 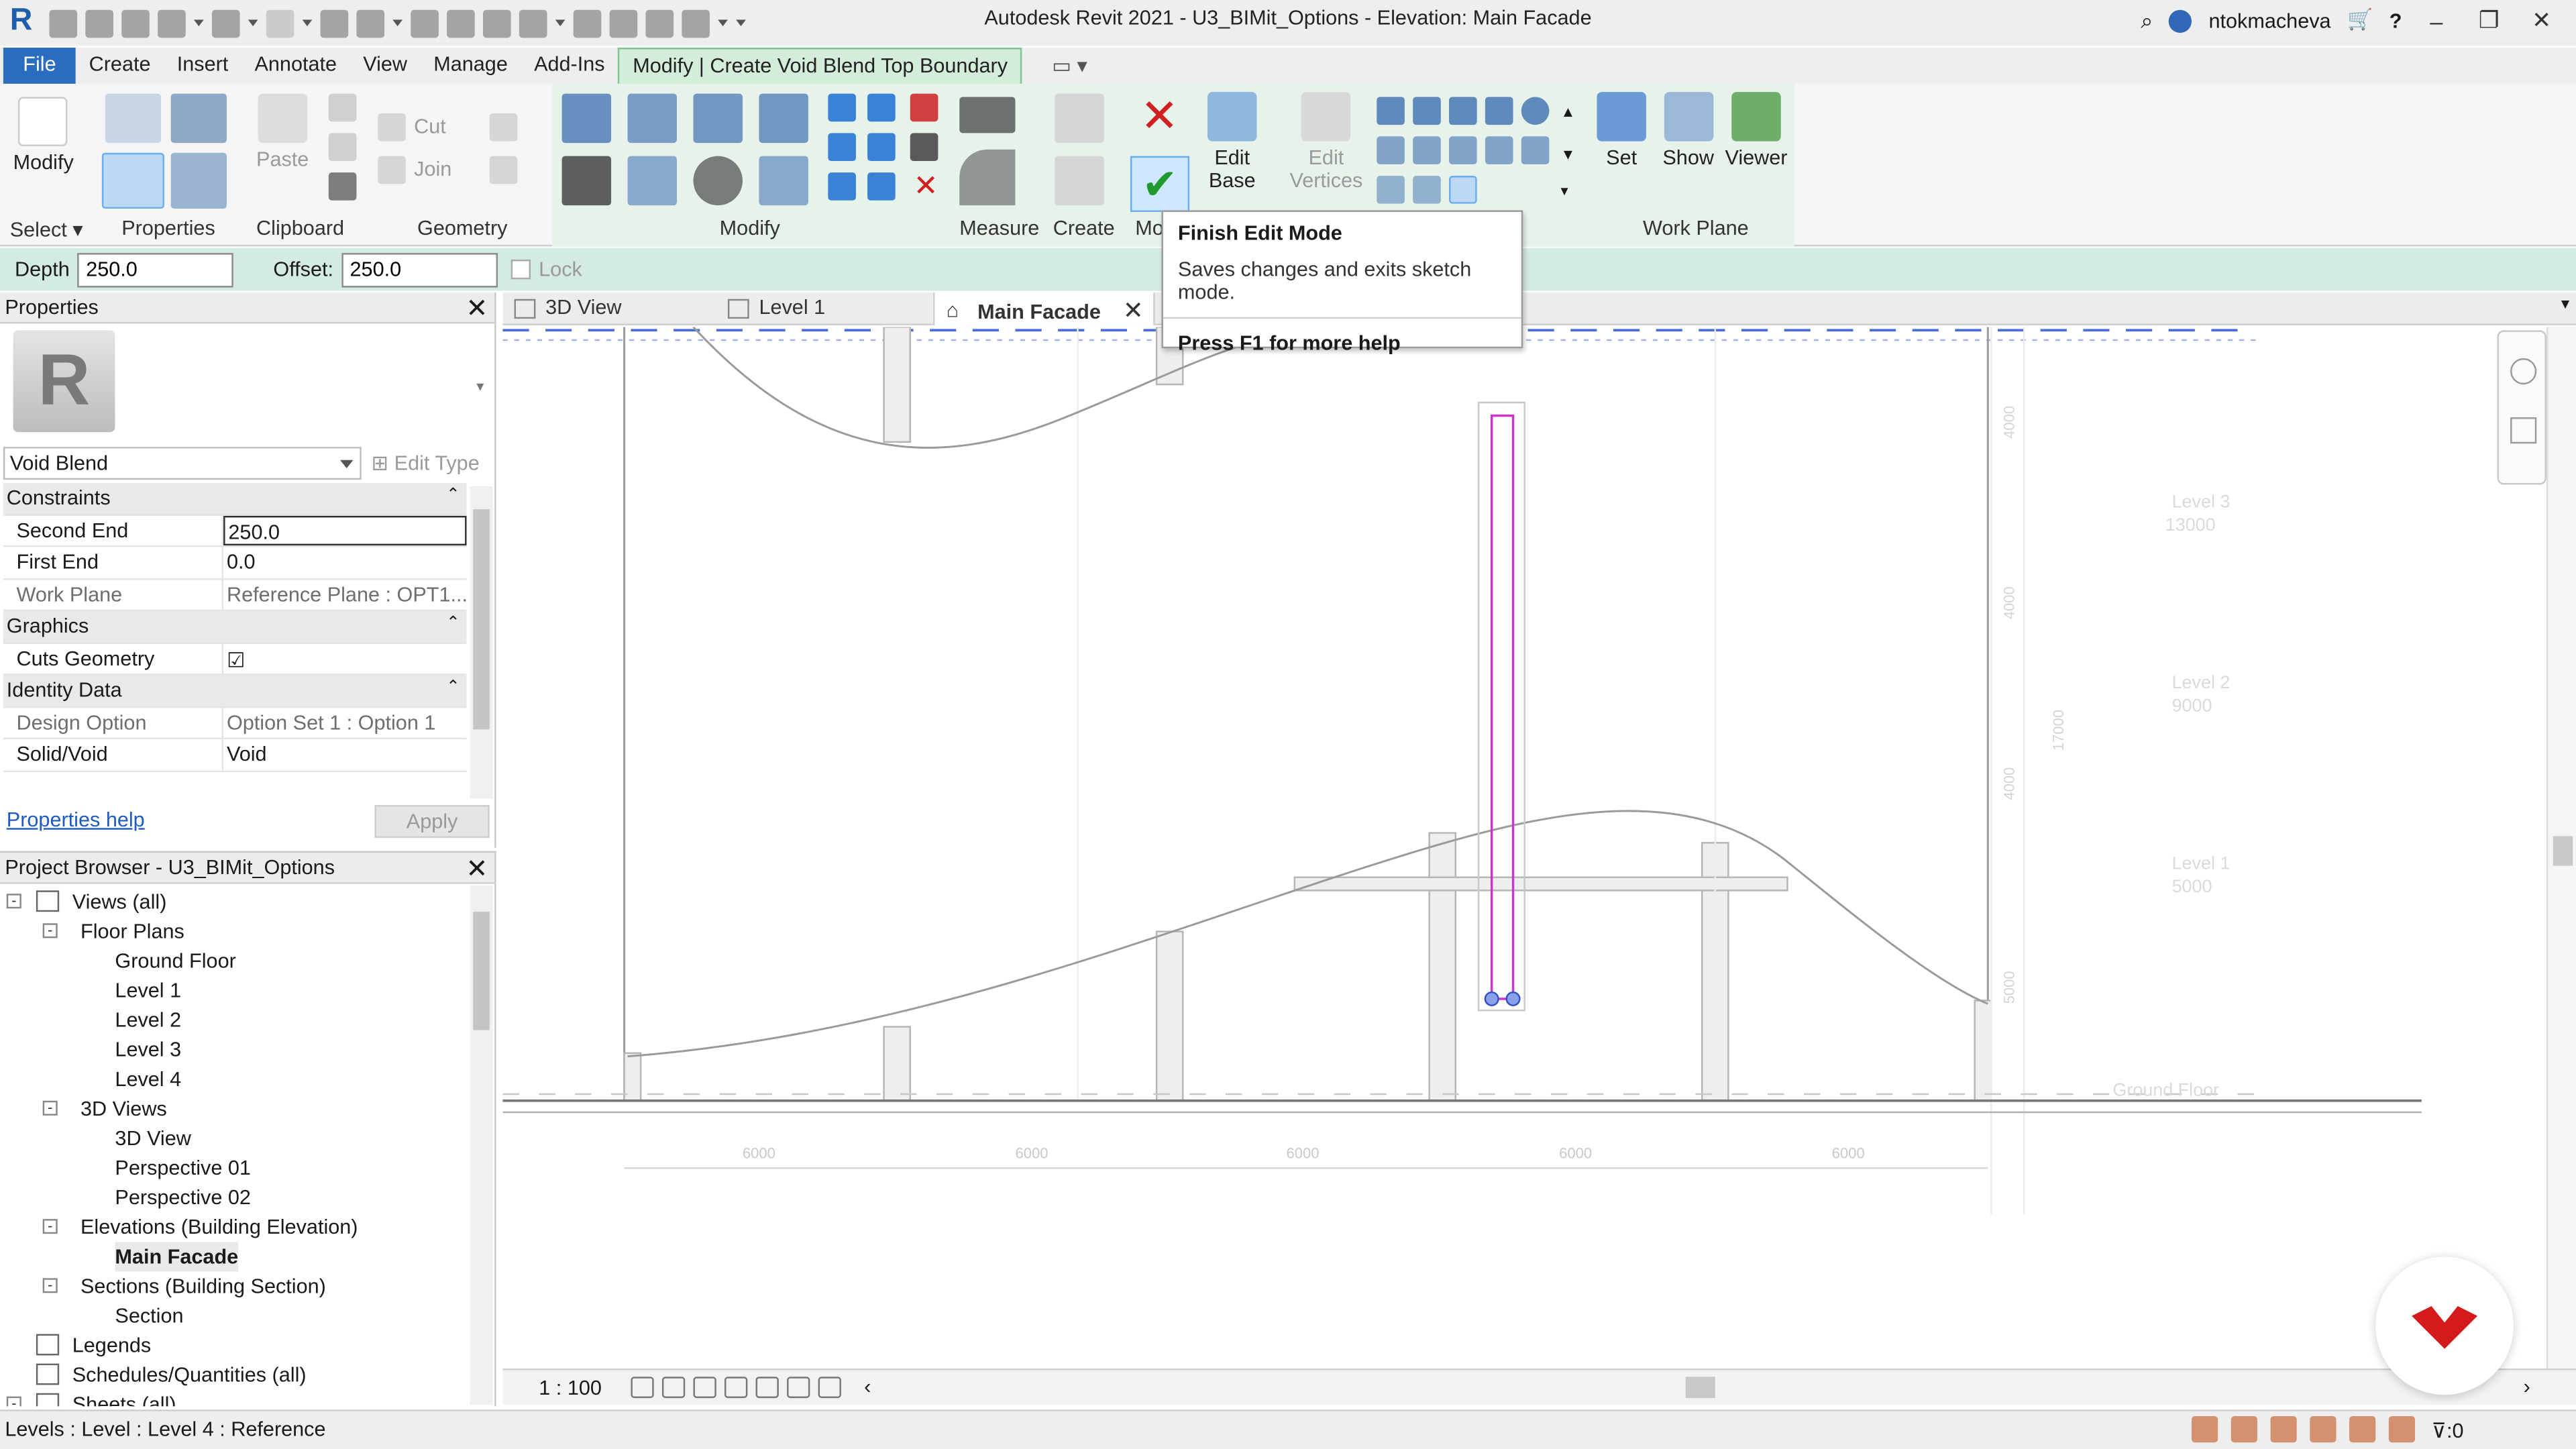 What do you see at coordinates (1621, 130) in the screenshot?
I see `set-work-plane-button: Set` at bounding box center [1621, 130].